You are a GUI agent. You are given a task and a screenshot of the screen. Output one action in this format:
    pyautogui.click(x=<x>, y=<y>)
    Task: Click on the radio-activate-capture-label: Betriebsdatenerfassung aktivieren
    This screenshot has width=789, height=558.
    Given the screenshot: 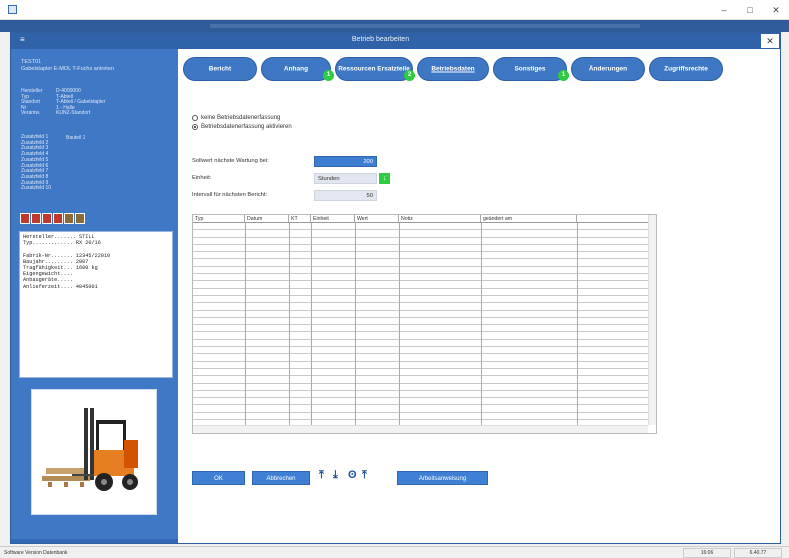 What is the action you would take?
    pyautogui.click(x=246, y=127)
    